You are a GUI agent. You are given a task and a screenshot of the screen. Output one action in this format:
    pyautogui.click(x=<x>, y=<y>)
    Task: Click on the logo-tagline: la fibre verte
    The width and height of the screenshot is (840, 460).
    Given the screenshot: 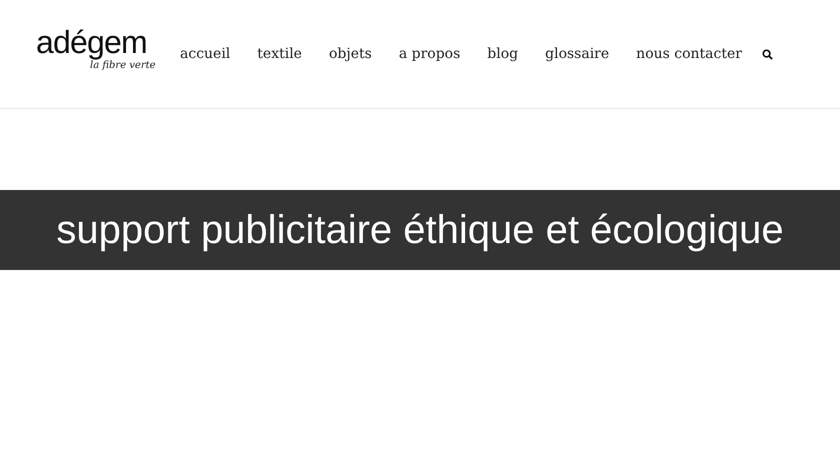 What is the action you would take?
    pyautogui.click(x=123, y=66)
    